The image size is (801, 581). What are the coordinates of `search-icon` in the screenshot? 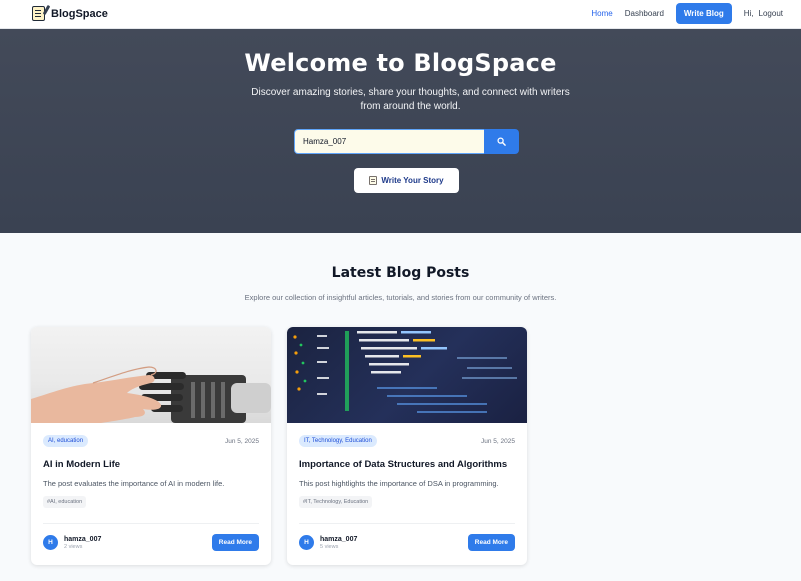 It's located at (501, 141).